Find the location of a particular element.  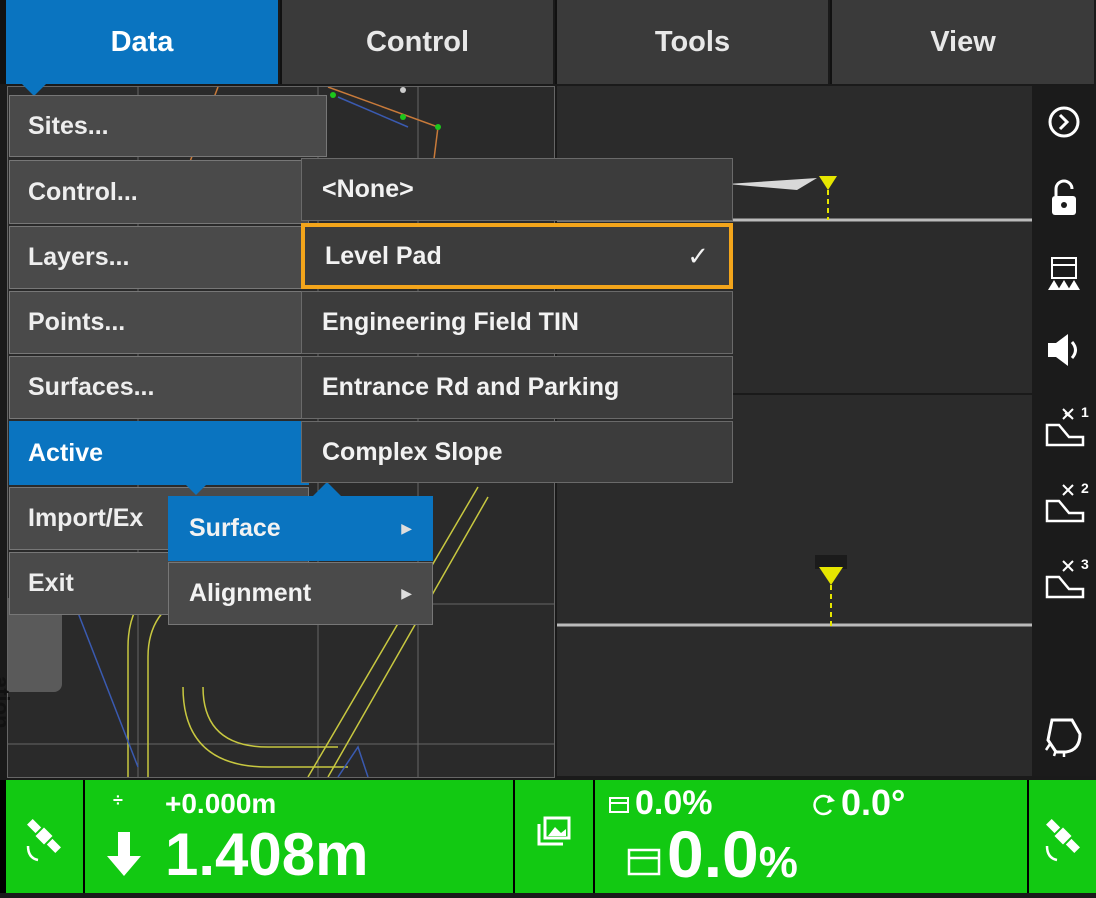

bucket-teeth-icon is located at coordinates (1064, 274).